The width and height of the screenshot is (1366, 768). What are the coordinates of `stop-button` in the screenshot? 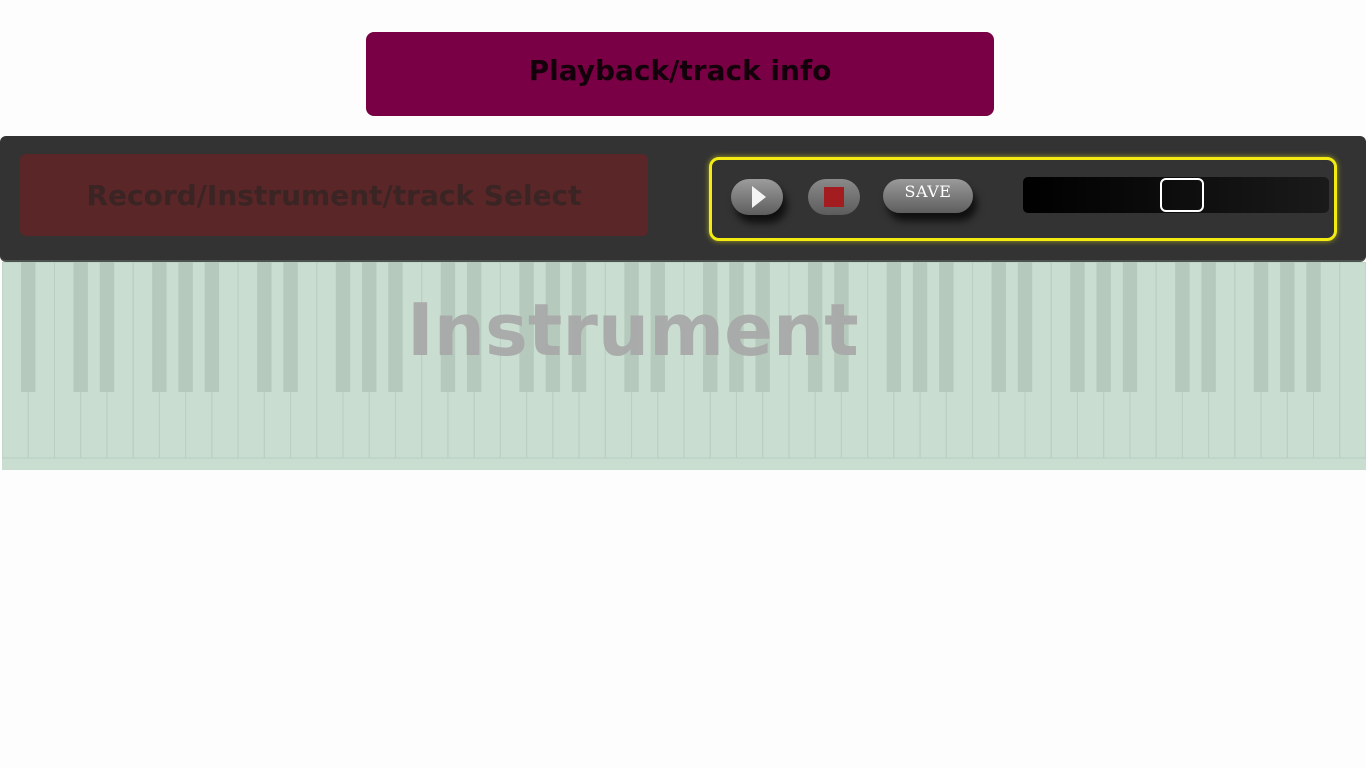 It's located at (834, 197).